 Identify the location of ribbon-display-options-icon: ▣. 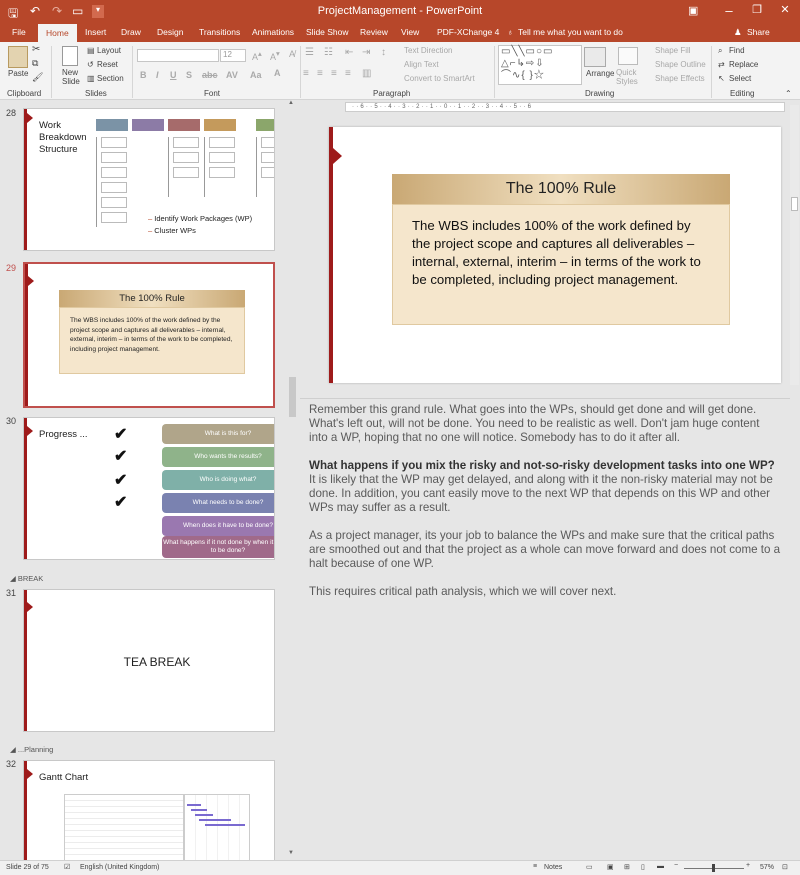
(693, 10).